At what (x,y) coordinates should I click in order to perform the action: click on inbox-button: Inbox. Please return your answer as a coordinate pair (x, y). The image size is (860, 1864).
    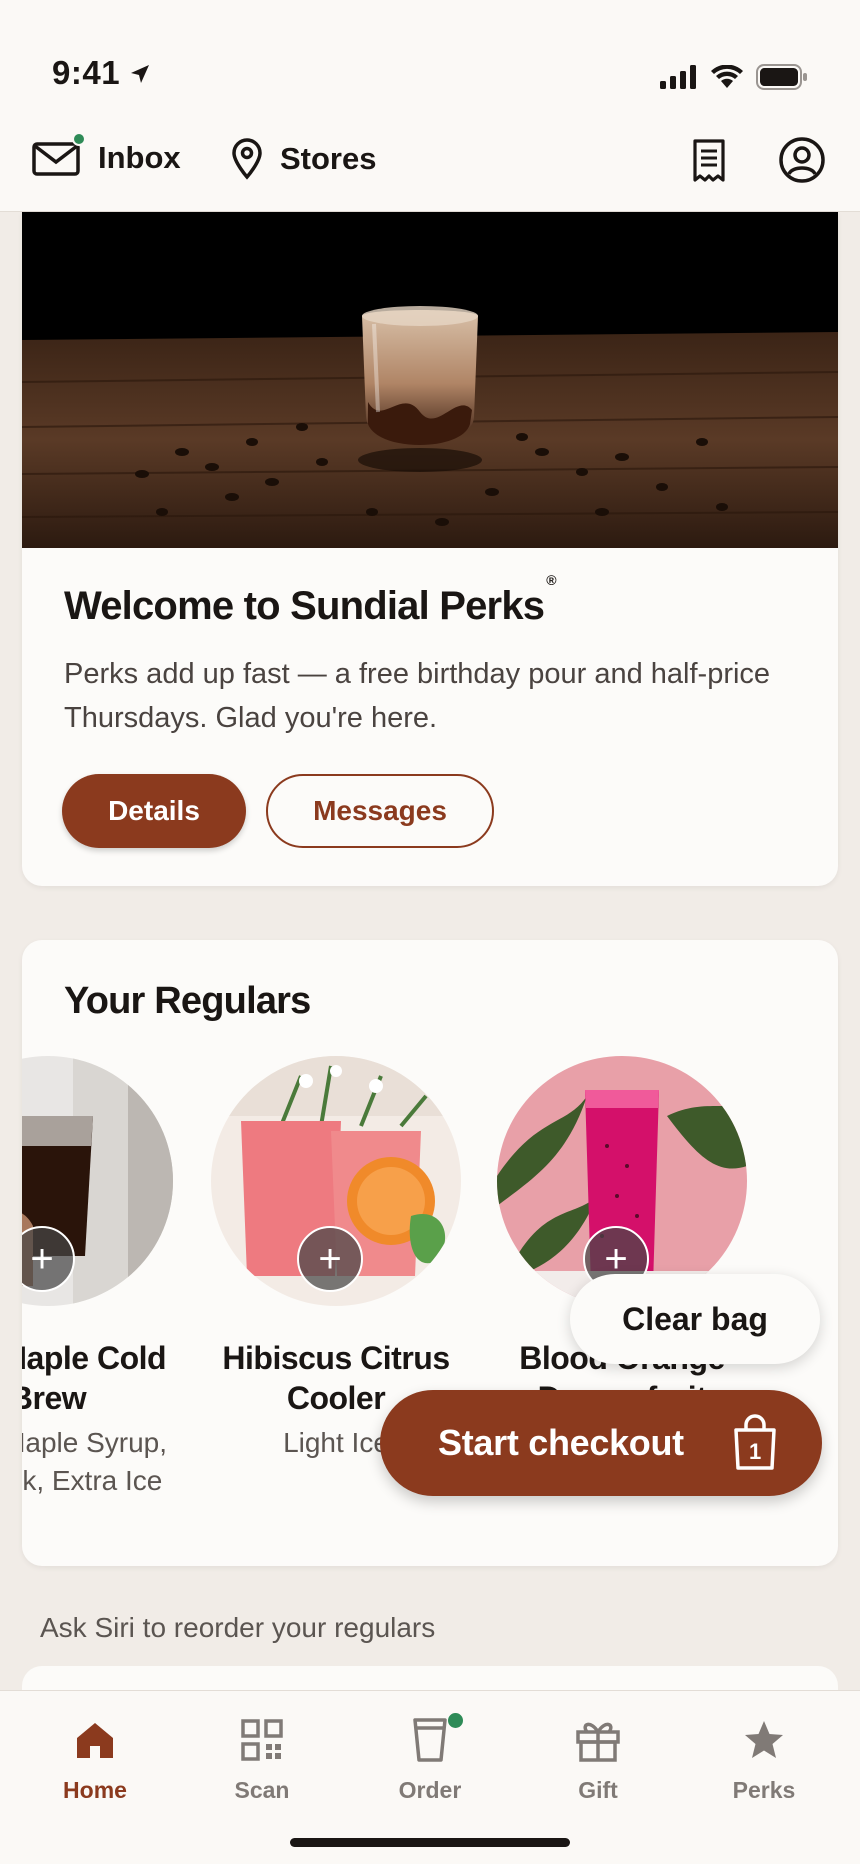
    Looking at the image, I should click on (106, 155).